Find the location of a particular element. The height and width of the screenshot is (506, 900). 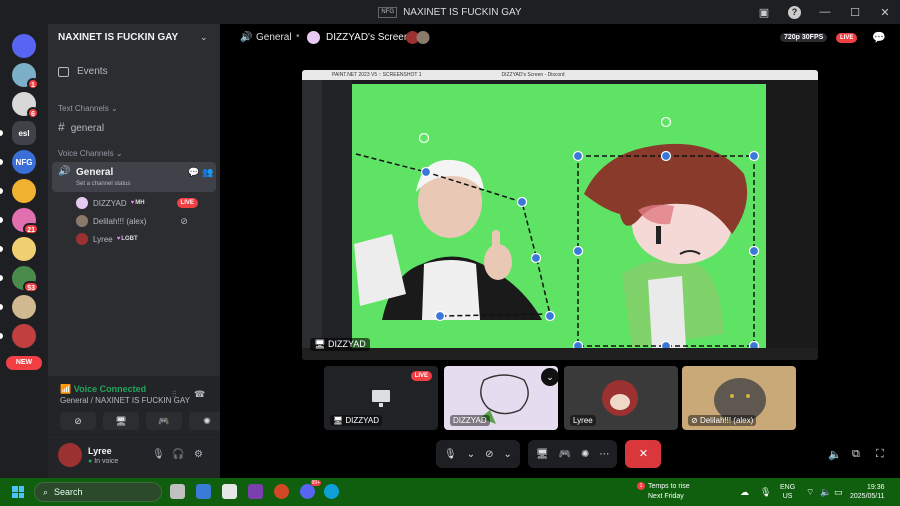

channel-general: # general is located at coordinates (81, 127).